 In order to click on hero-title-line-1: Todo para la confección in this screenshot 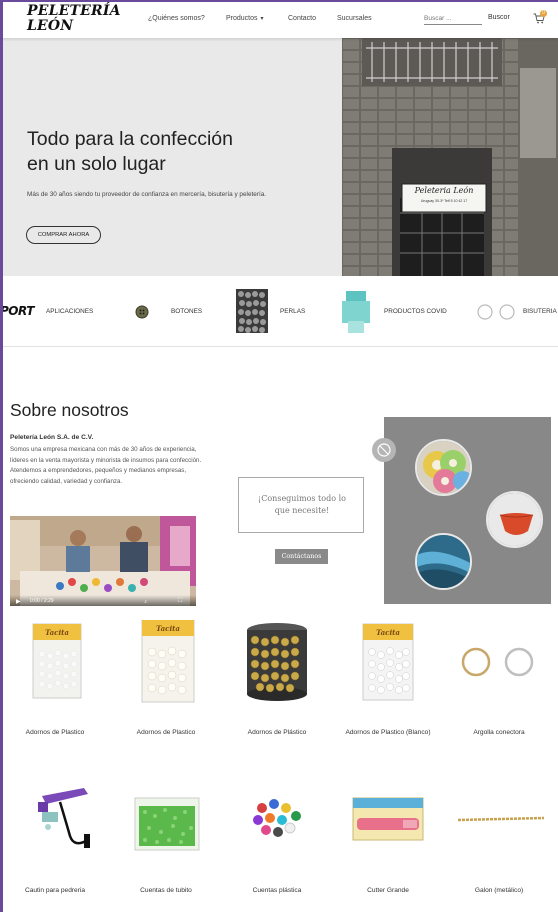, I will do `click(130, 139)`.